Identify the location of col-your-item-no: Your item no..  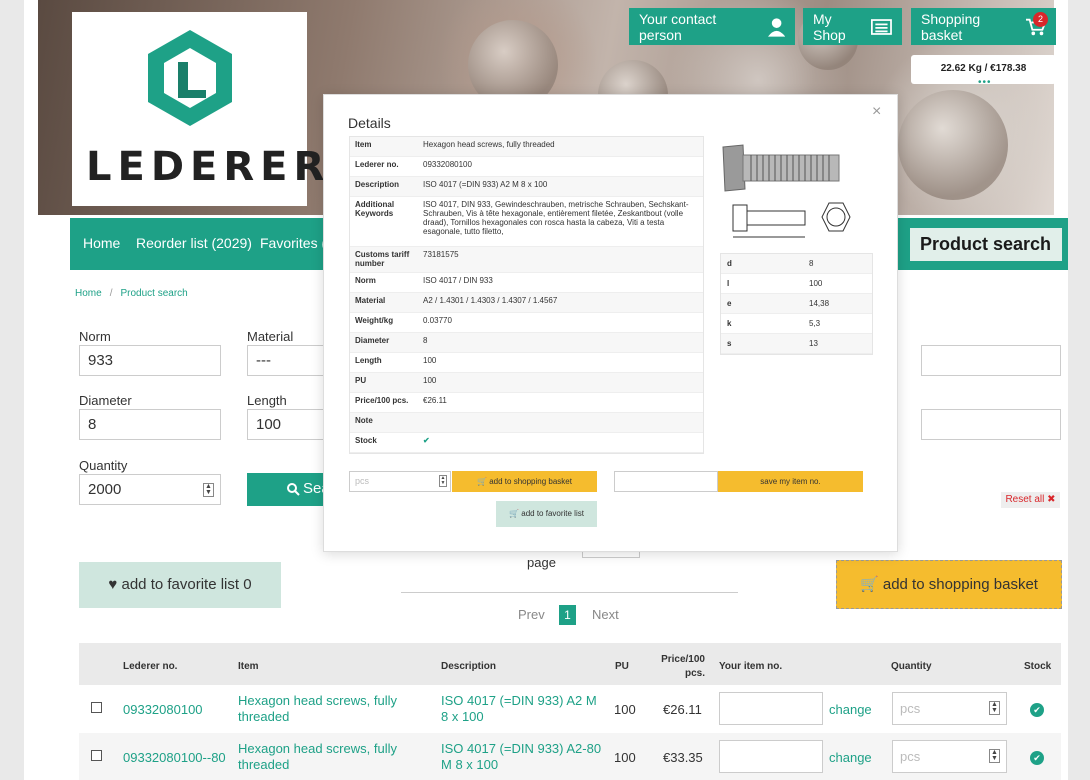
(750, 666).